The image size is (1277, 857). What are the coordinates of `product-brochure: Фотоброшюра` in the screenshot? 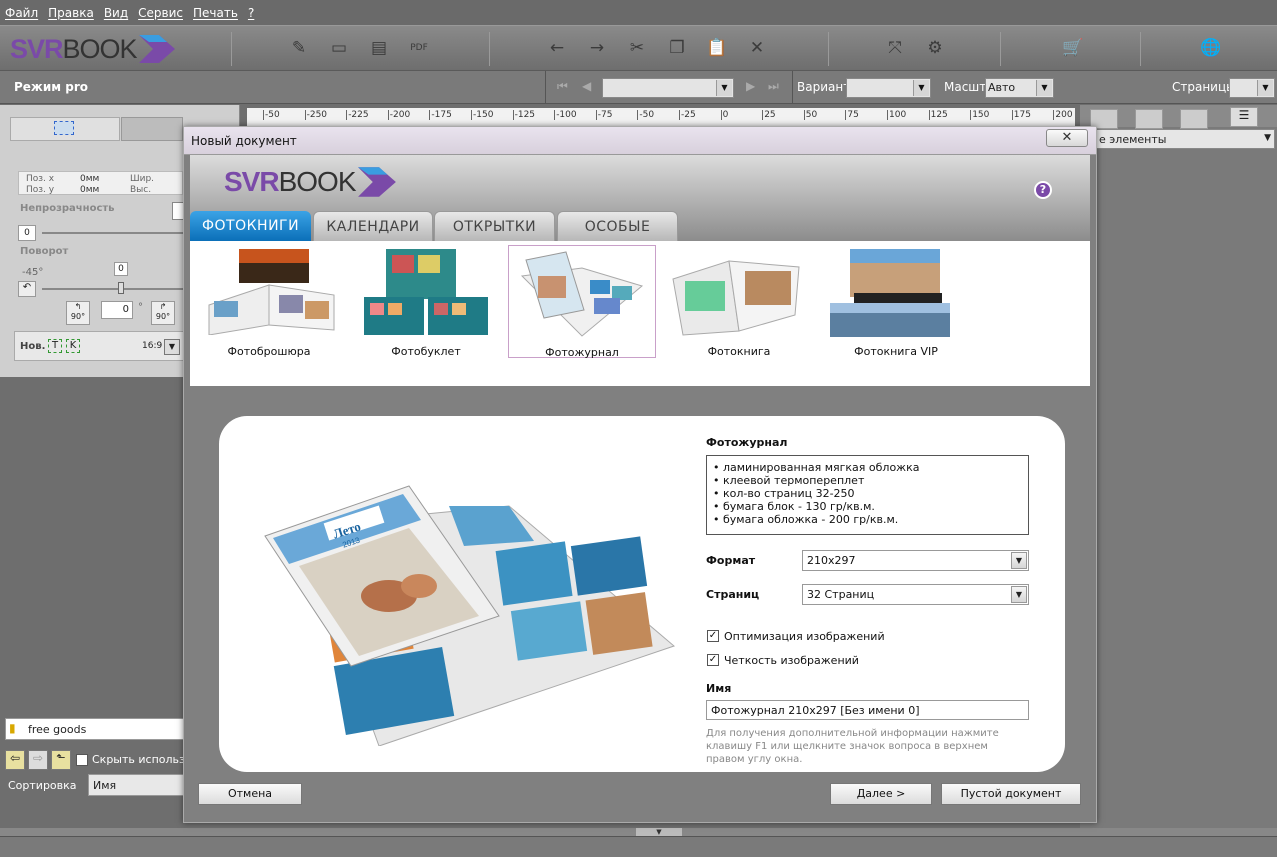 It's located at (269, 301).